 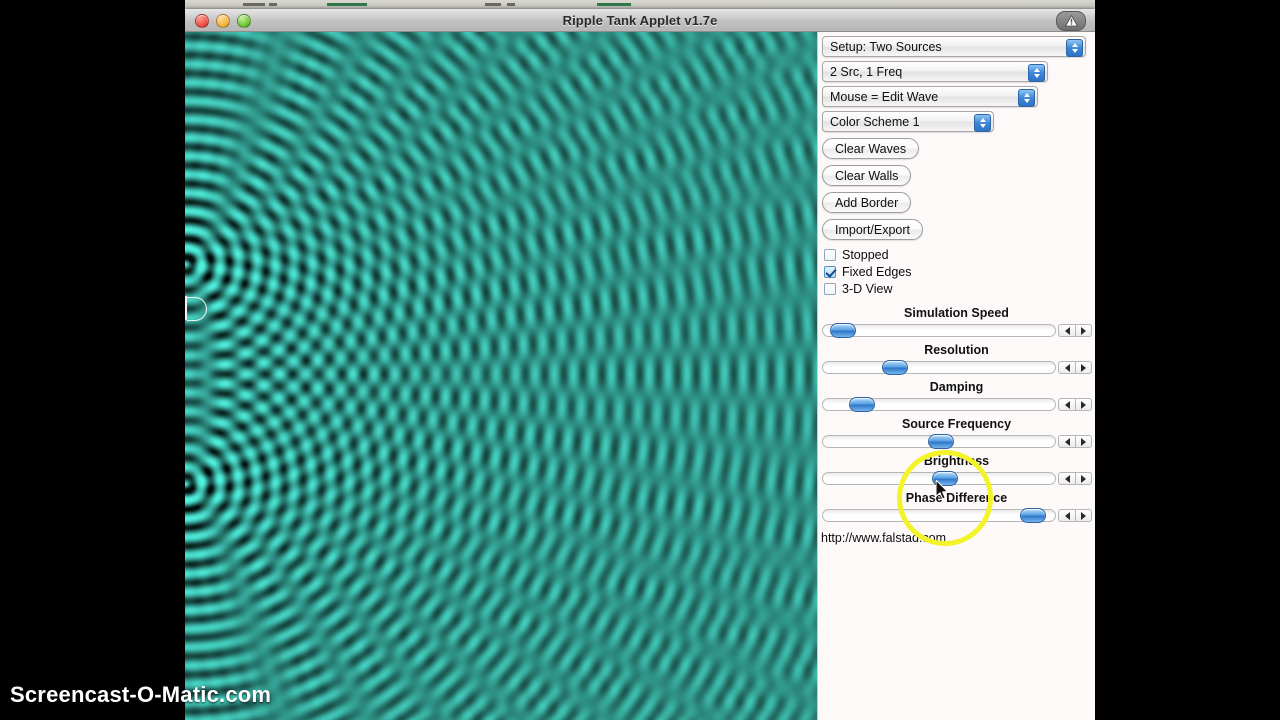 What do you see at coordinates (875, 121) in the screenshot?
I see `color-scheme-popup-label: Color Scheme 1` at bounding box center [875, 121].